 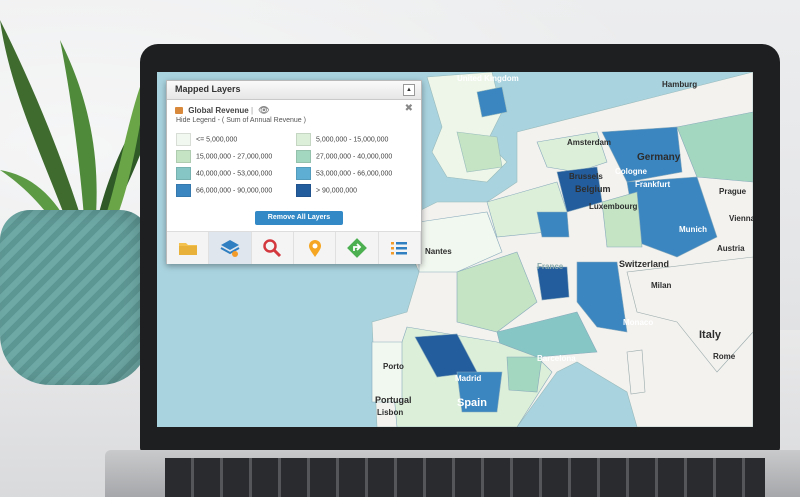 I want to click on map-label-italy: Italy, so click(x=710, y=335).